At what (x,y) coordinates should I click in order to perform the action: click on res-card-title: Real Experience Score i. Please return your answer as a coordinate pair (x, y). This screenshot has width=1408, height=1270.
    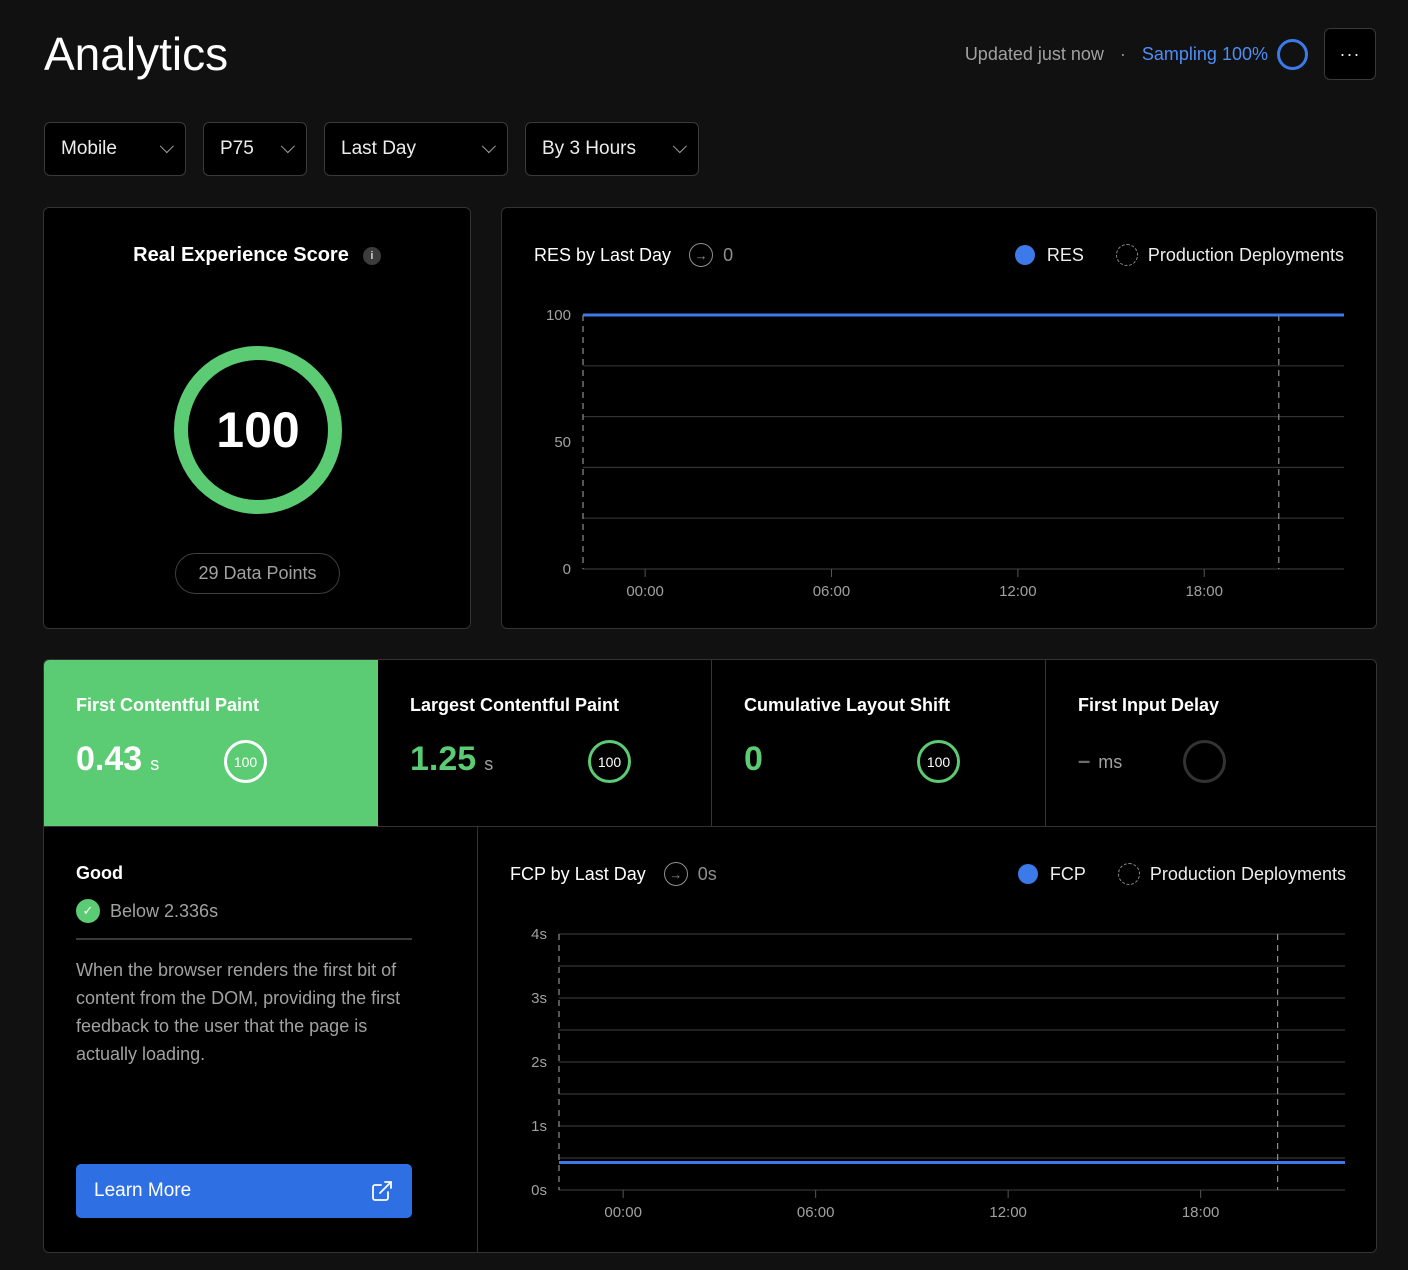
    Looking at the image, I should click on (257, 255).